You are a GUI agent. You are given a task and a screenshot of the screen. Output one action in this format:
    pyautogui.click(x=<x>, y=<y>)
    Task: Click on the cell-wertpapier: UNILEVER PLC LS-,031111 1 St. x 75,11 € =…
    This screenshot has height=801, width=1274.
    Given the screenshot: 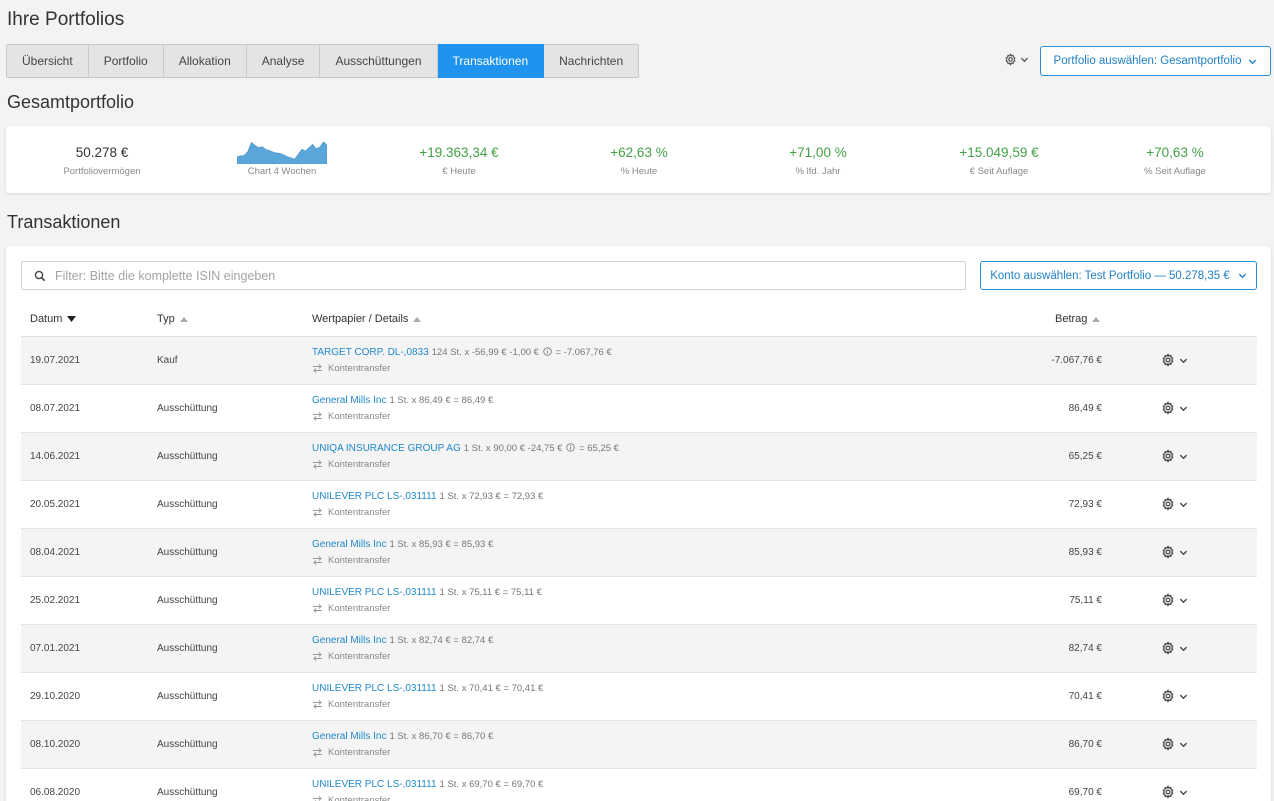 What is the action you would take?
    pyautogui.click(x=427, y=592)
    